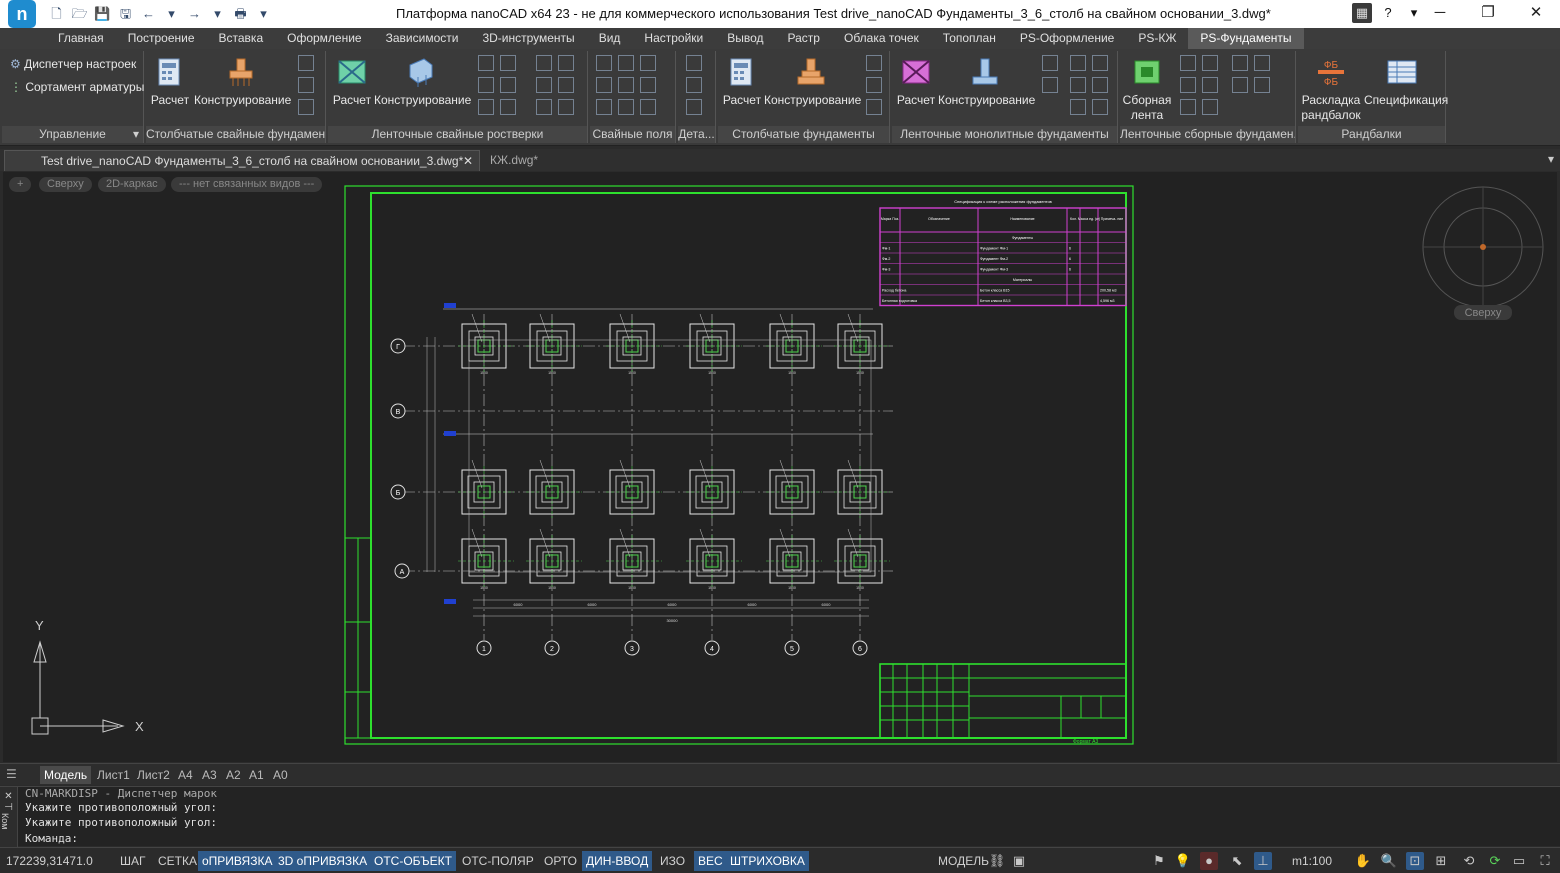 Image resolution: width=1560 pixels, height=873 pixels. Describe the element at coordinates (997, 861) in the screenshot. I see `viewport-icon: ⛓` at that location.